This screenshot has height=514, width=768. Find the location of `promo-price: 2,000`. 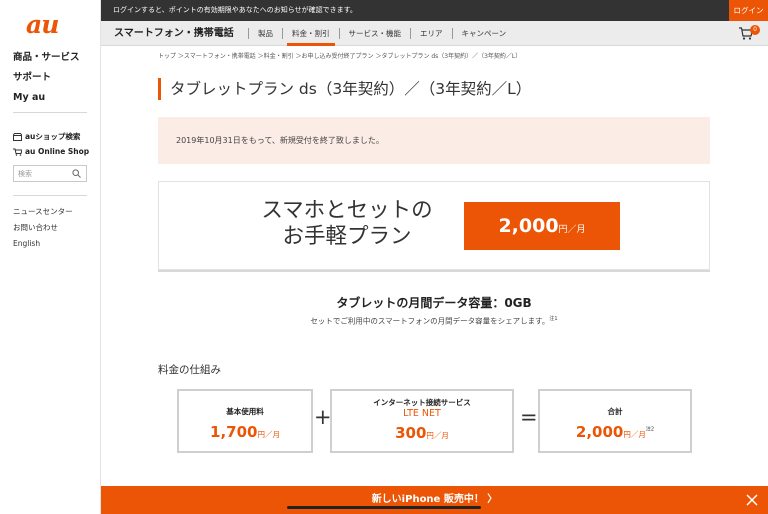

promo-price: 2,000 is located at coordinates (528, 226).